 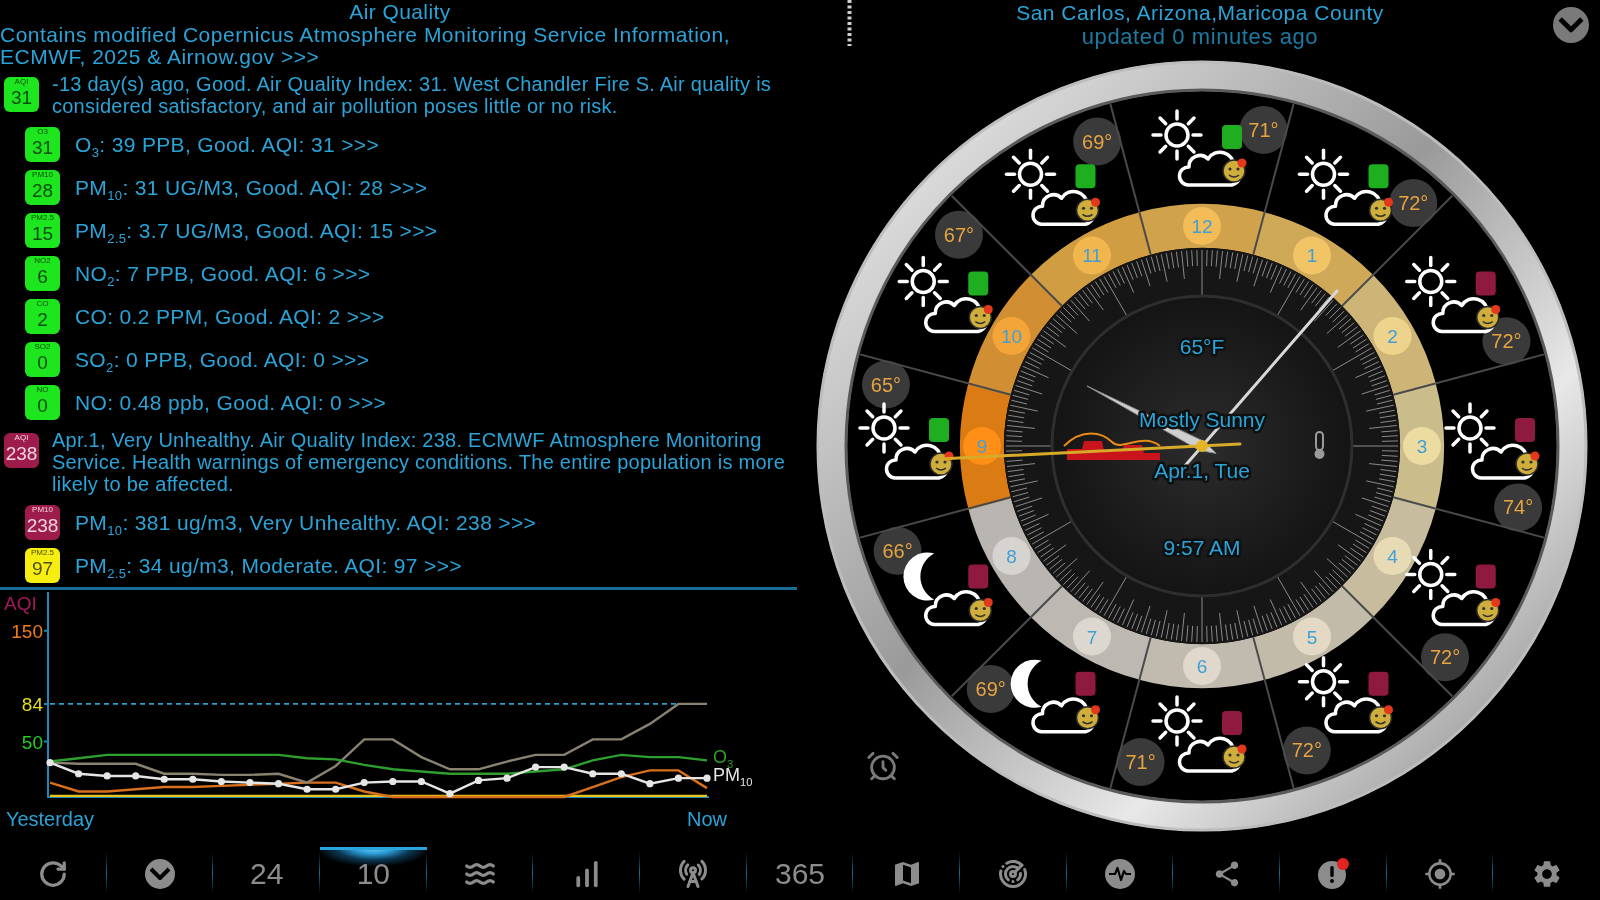 I want to click on hour-label: 5, so click(x=1312, y=637).